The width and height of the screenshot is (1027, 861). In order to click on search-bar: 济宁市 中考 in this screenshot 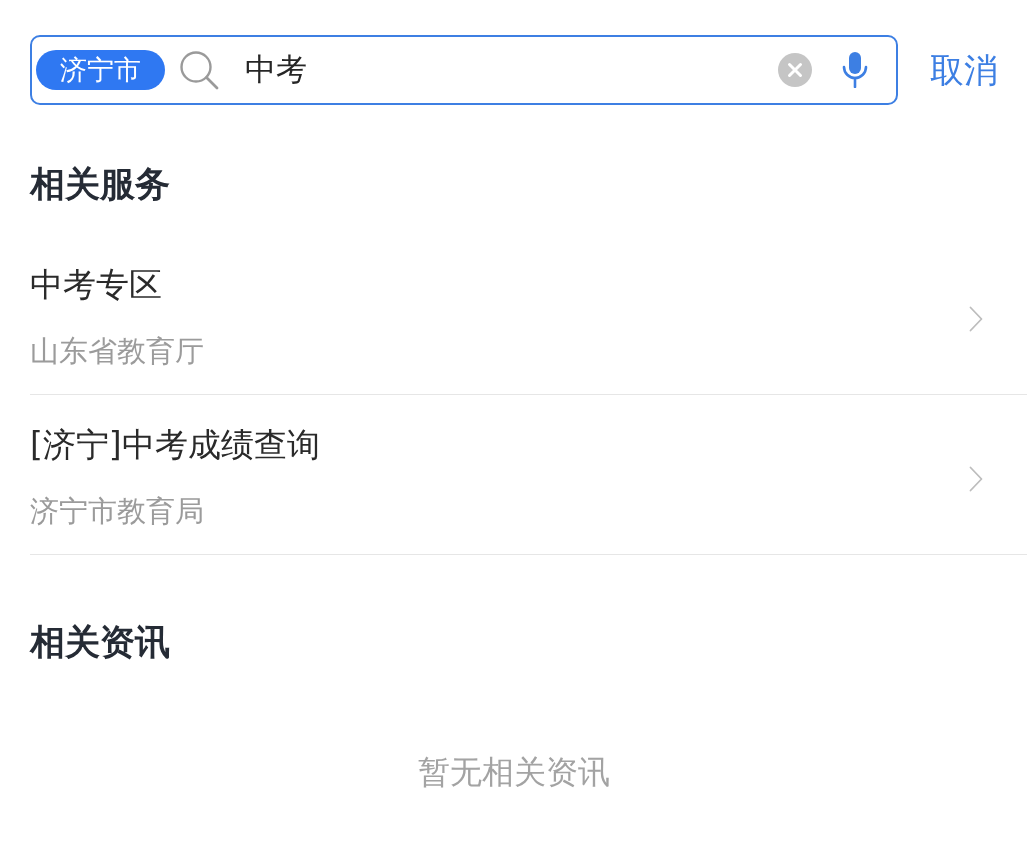, I will do `click(464, 70)`.